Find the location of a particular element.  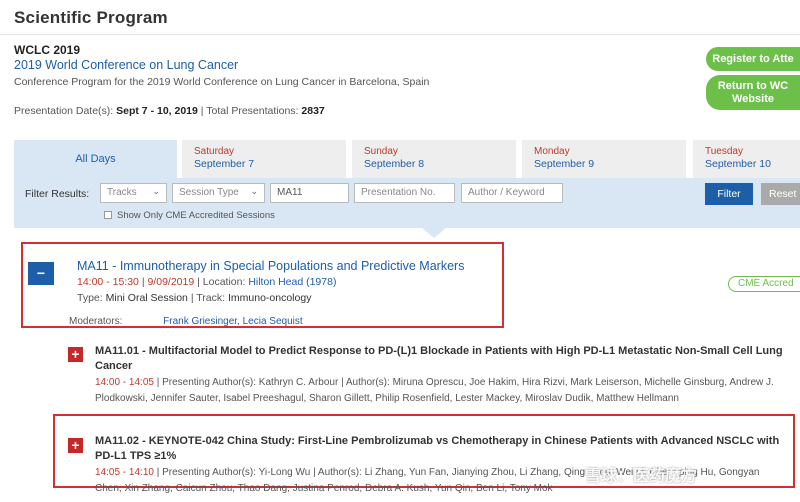

title-divider is located at coordinates (400, 34).